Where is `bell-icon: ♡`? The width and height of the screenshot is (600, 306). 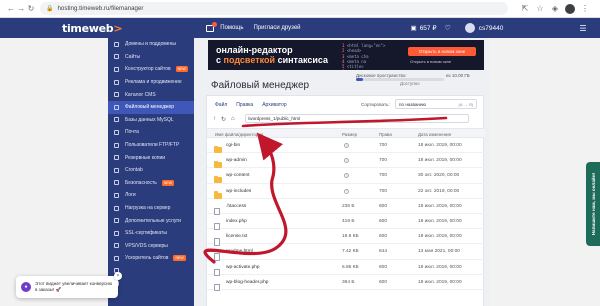 bell-icon: ♡ is located at coordinates (447, 28).